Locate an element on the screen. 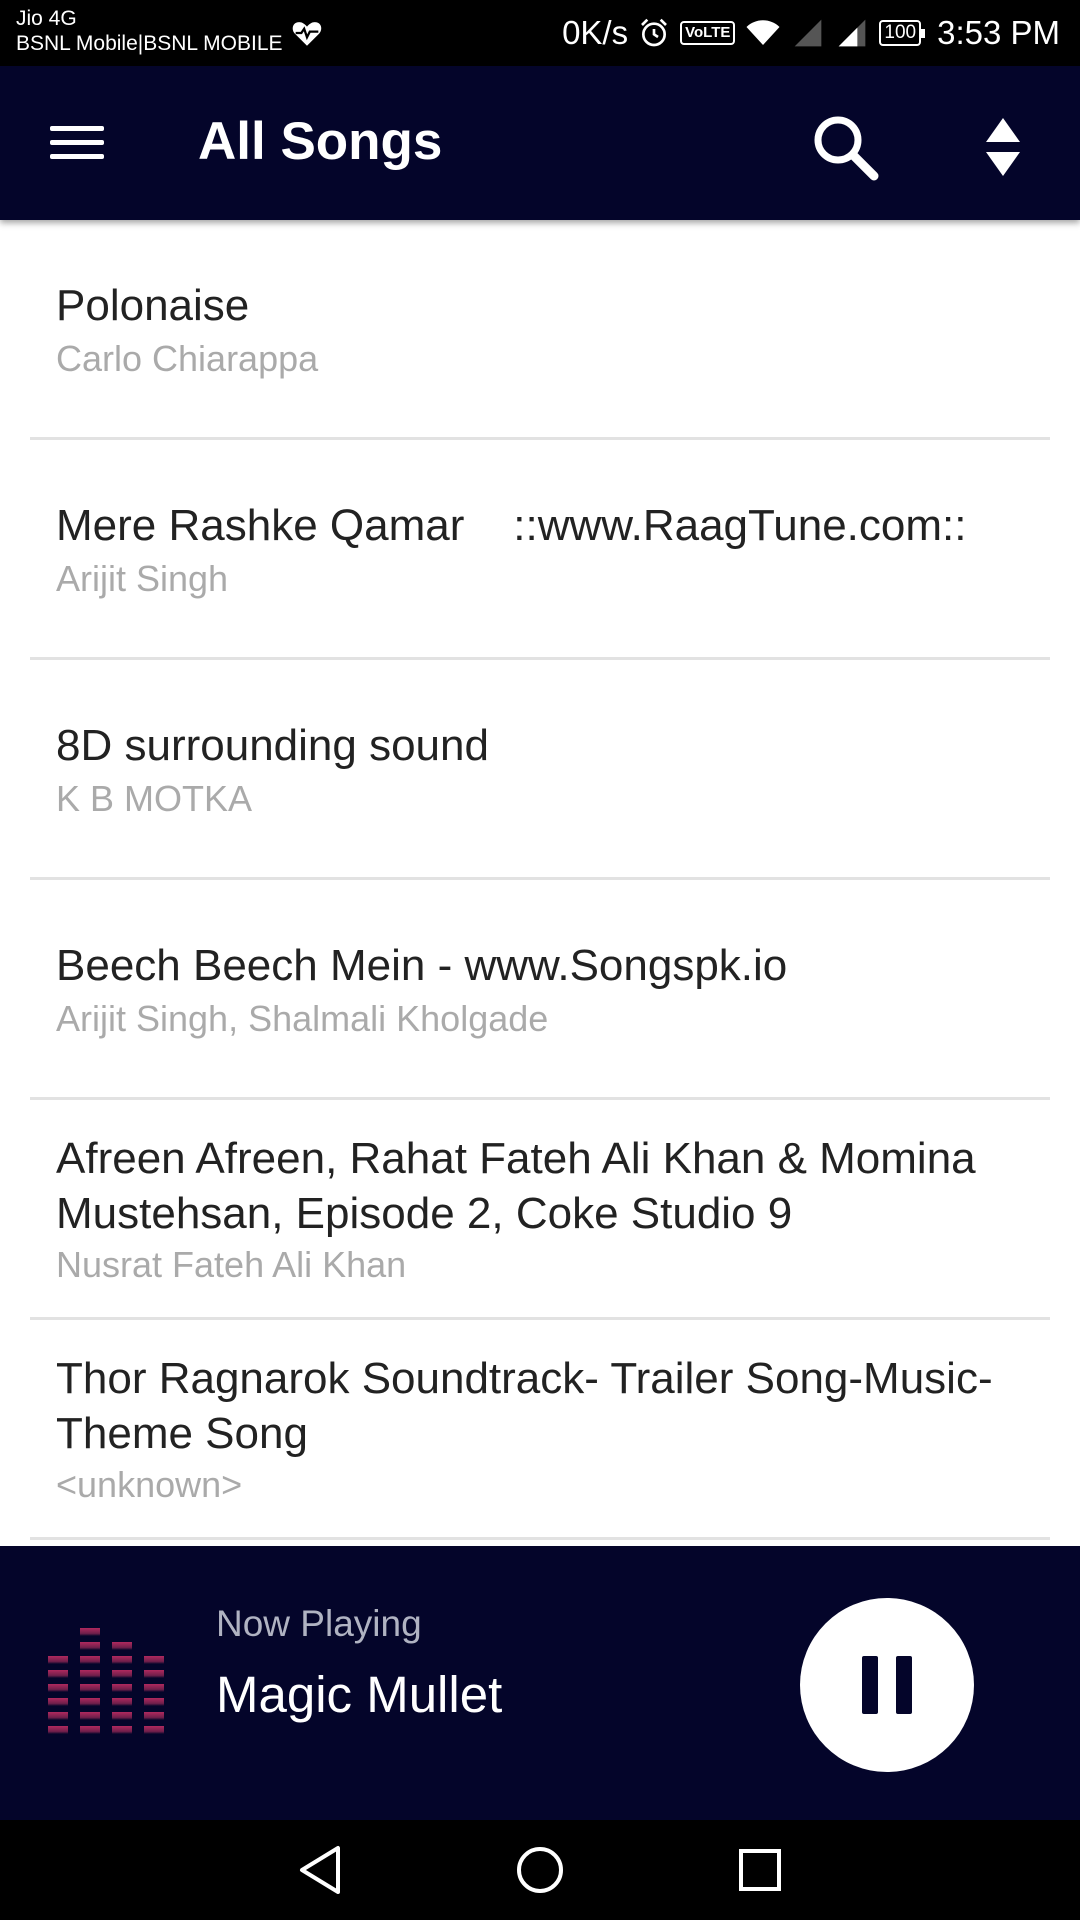 The height and width of the screenshot is (1920, 1080). signal-weak-icon is located at coordinates (808, 33).